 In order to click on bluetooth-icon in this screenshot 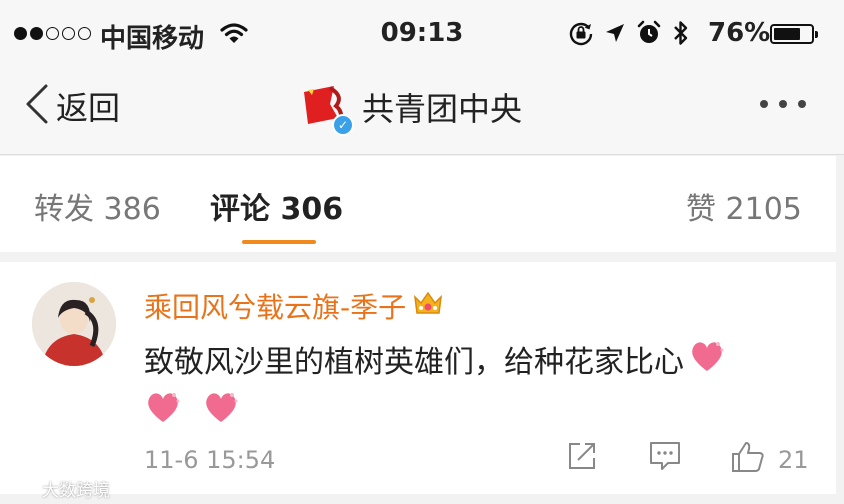, I will do `click(681, 35)`.